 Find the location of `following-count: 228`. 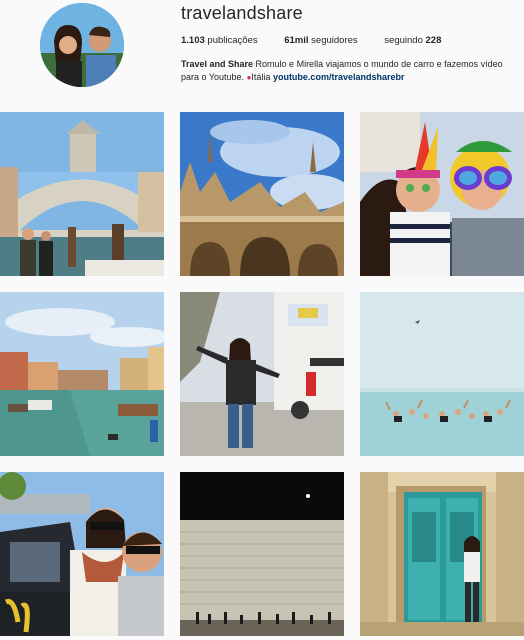

following-count: 228 is located at coordinates (433, 40).